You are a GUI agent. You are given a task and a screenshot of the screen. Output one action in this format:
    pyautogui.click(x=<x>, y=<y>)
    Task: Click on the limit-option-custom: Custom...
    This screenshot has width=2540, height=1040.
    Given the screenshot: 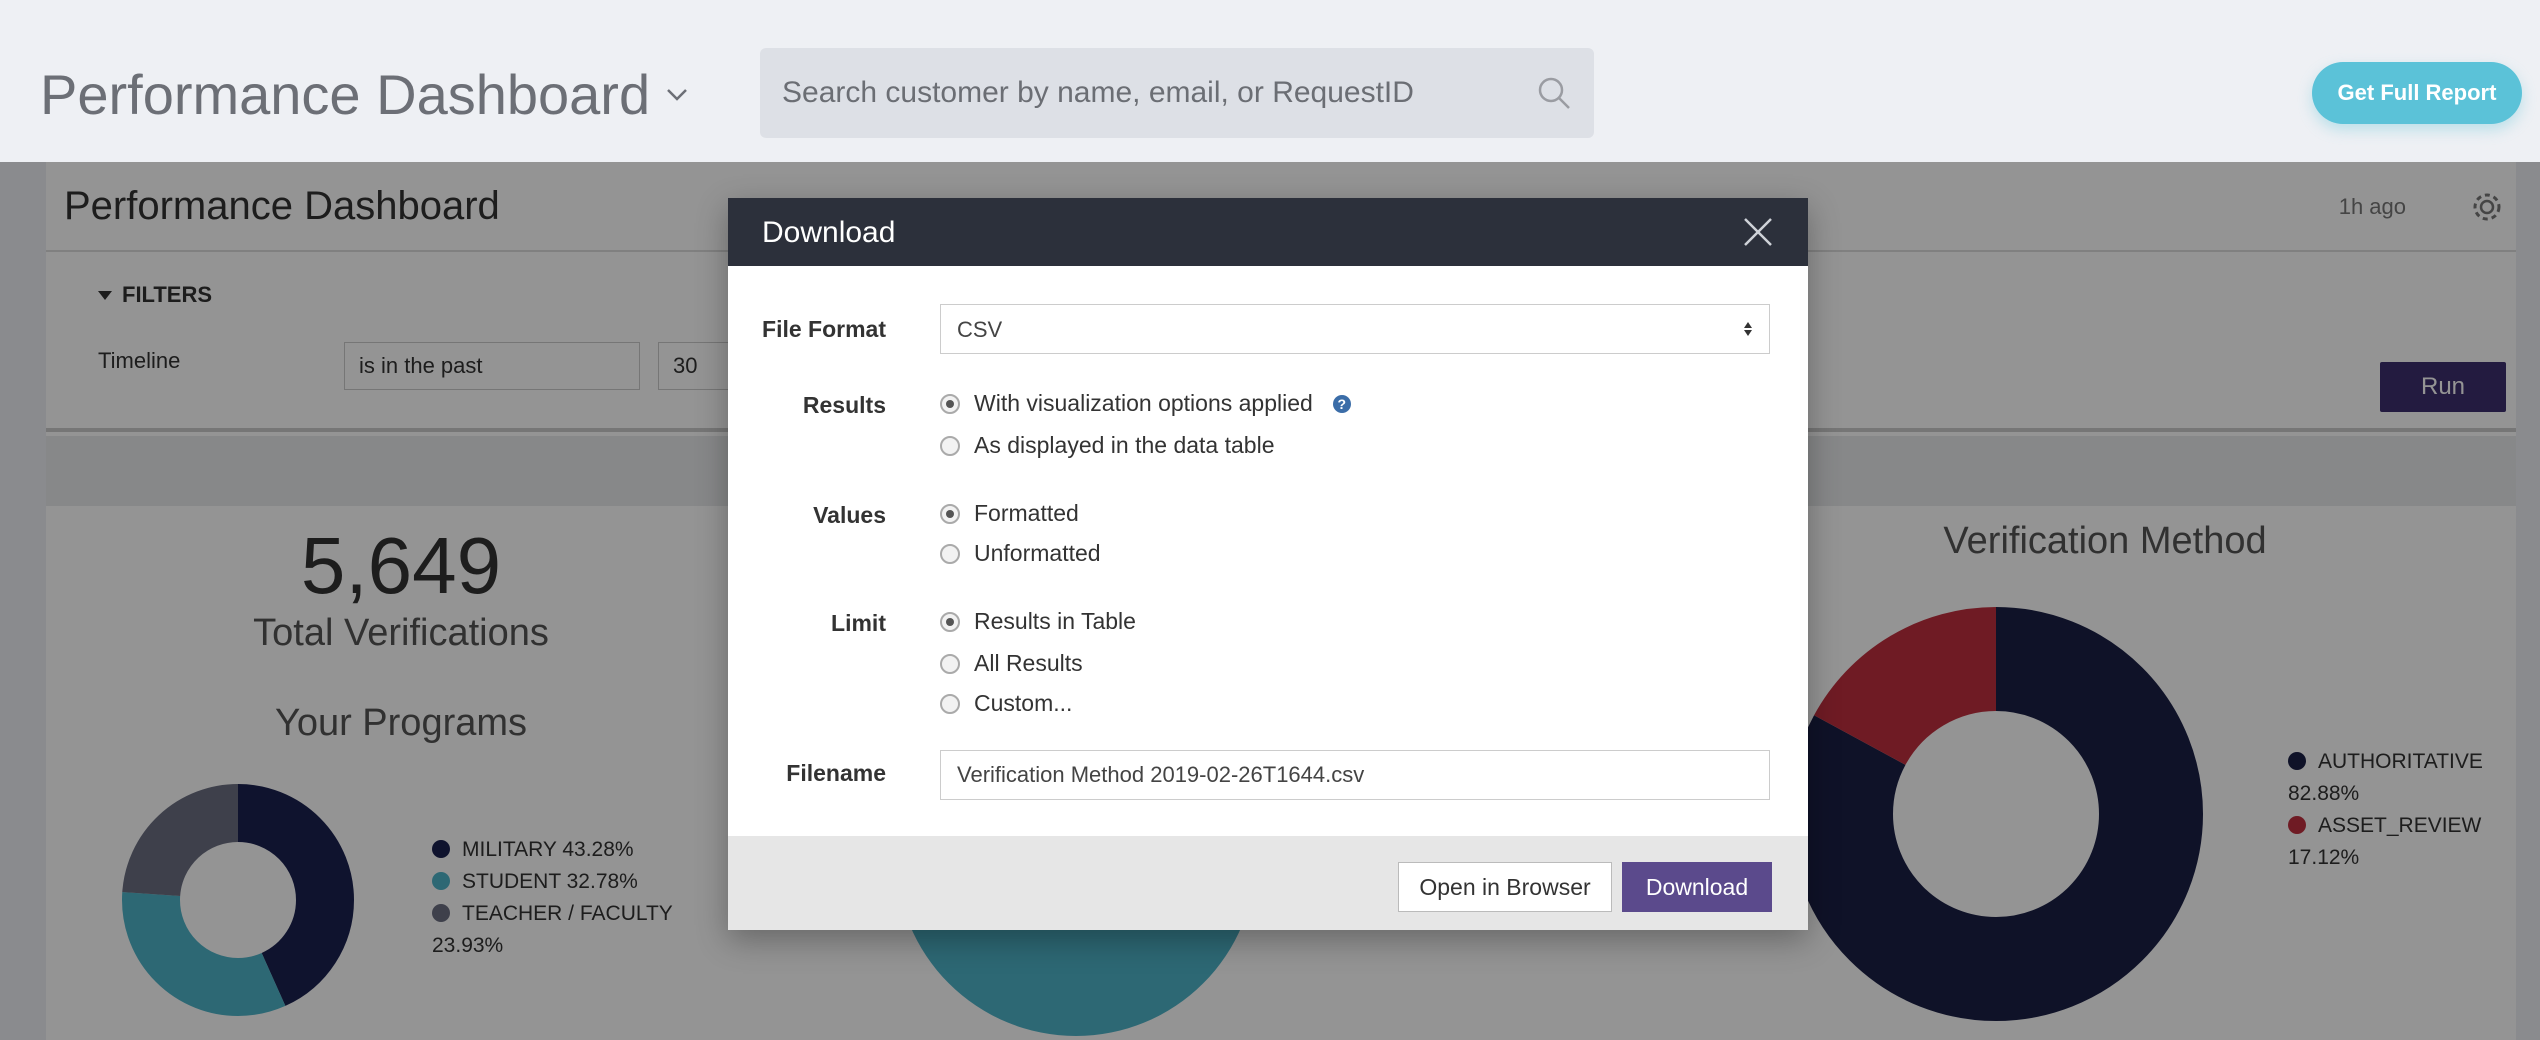 What is the action you would take?
    pyautogui.click(x=1006, y=703)
    